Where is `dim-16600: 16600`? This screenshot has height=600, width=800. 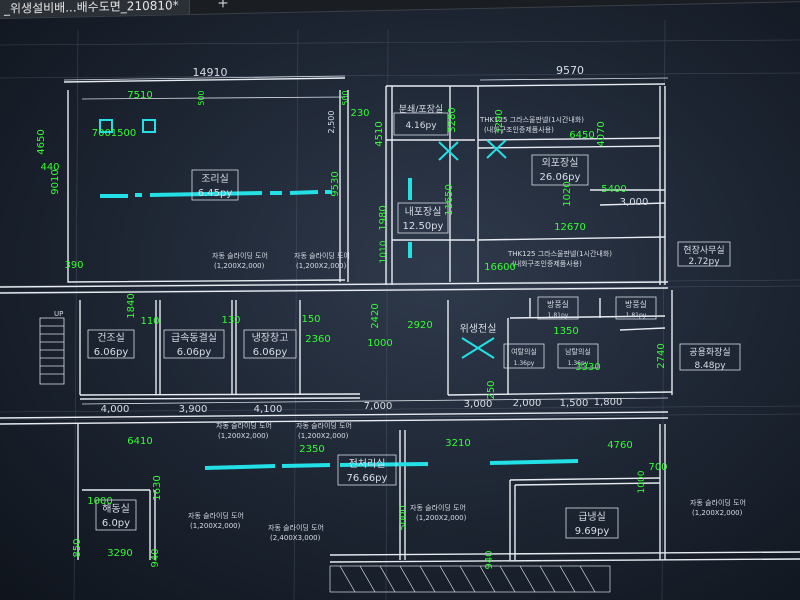
dim-16600: 16600 is located at coordinates (500, 267).